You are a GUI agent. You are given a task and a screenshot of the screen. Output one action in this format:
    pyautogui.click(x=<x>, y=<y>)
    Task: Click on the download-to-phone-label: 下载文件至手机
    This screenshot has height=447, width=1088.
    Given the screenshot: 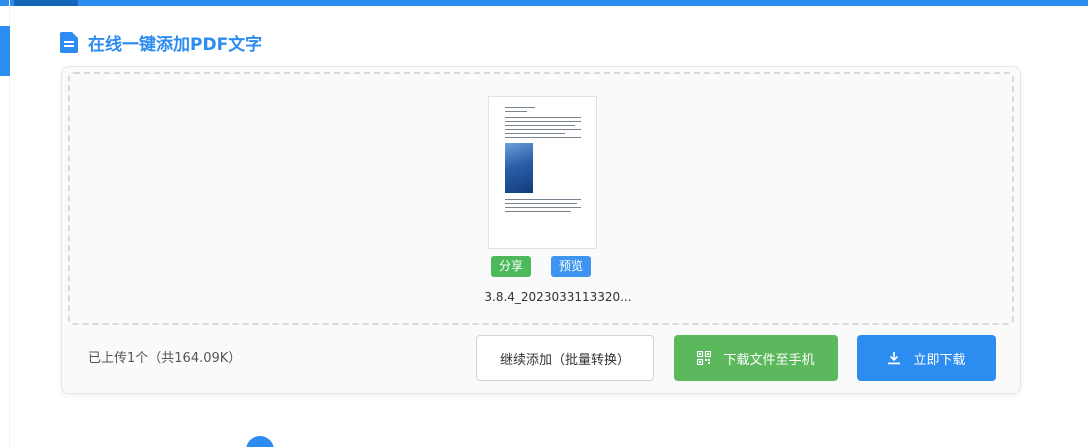 What is the action you would take?
    pyautogui.click(x=769, y=360)
    